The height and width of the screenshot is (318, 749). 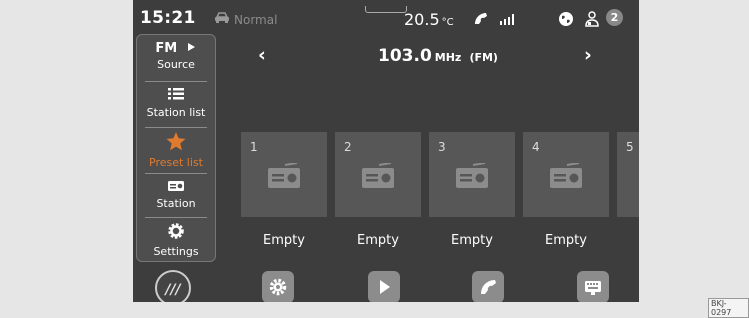 I want to click on keyboard-icon, so click(x=593, y=288).